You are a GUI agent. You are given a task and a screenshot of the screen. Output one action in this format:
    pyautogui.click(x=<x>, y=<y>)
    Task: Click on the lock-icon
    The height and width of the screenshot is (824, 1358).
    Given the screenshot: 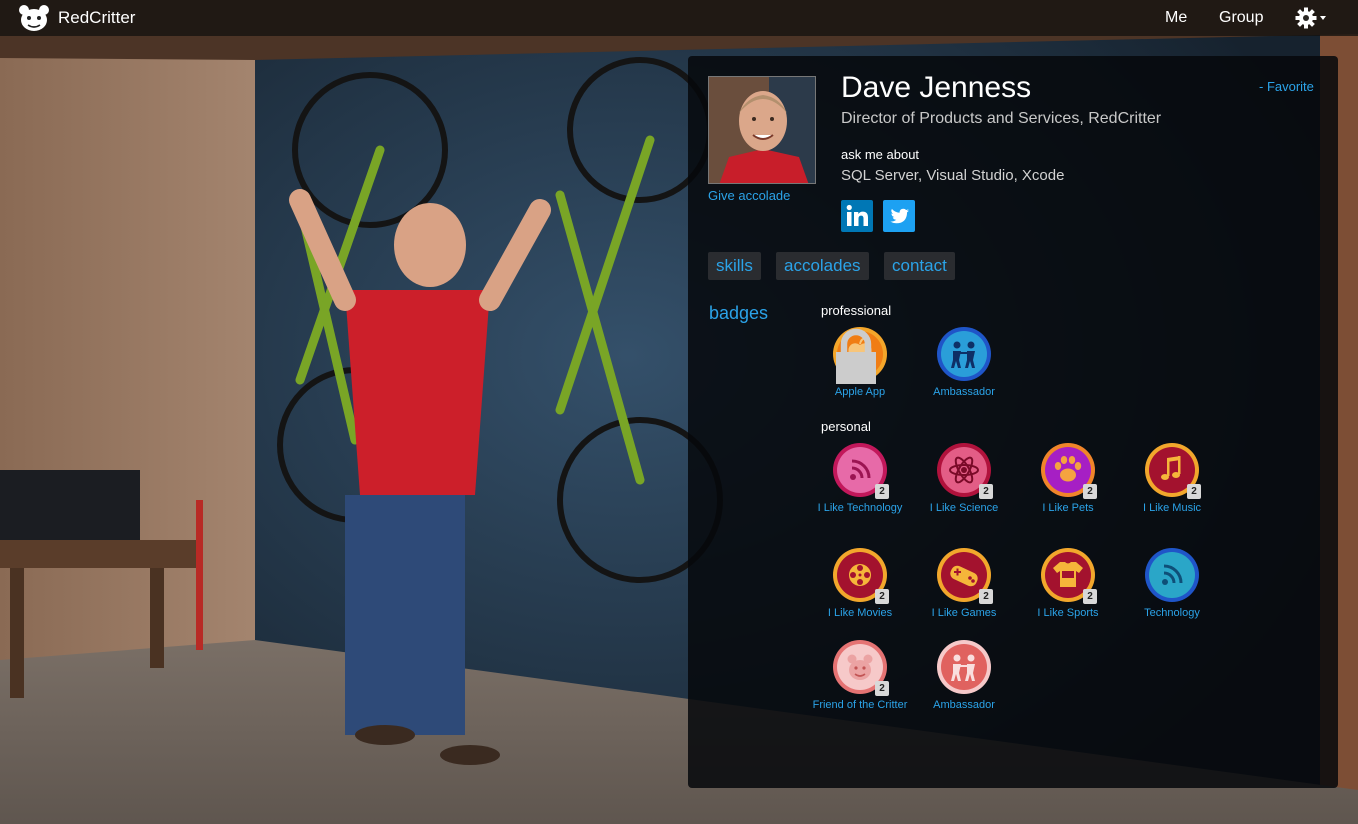 What is the action you would take?
    pyautogui.click(x=856, y=356)
    